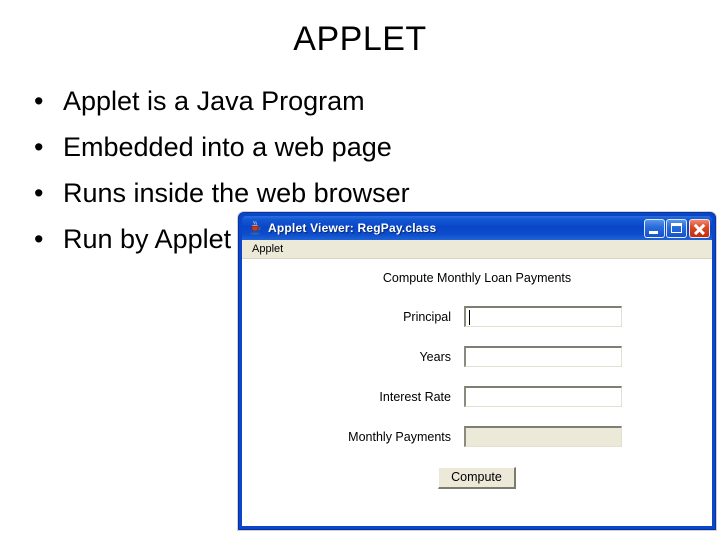 Image resolution: width=720 pixels, height=540 pixels. What do you see at coordinates (399, 436) in the screenshot?
I see `monthly-payments-label: Monthly Payments` at bounding box center [399, 436].